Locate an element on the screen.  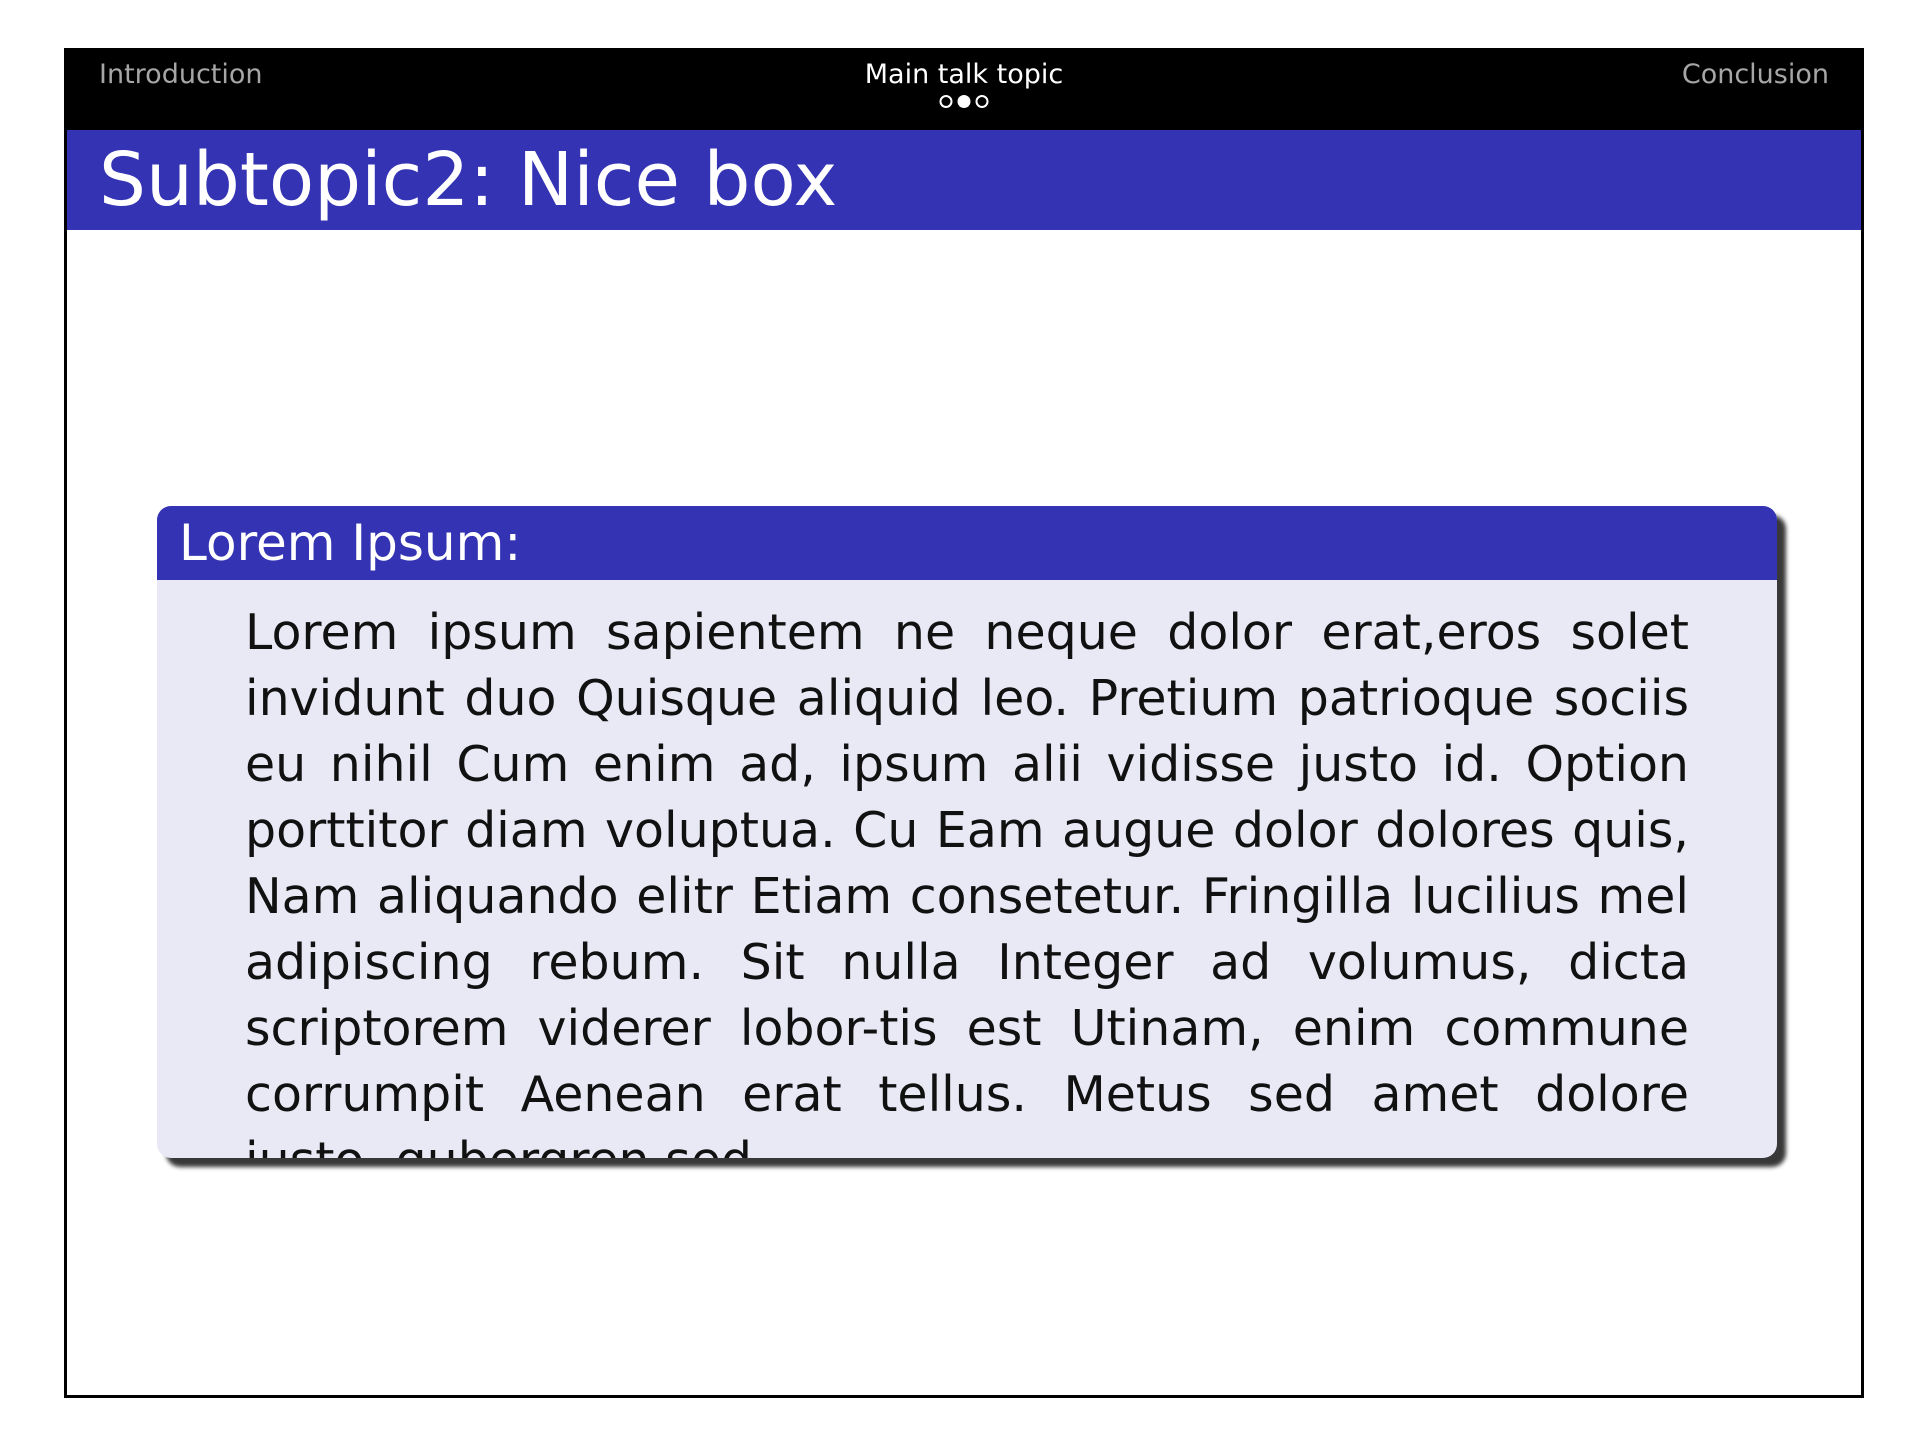
subsection-dot-3-icon is located at coordinates (982, 101).